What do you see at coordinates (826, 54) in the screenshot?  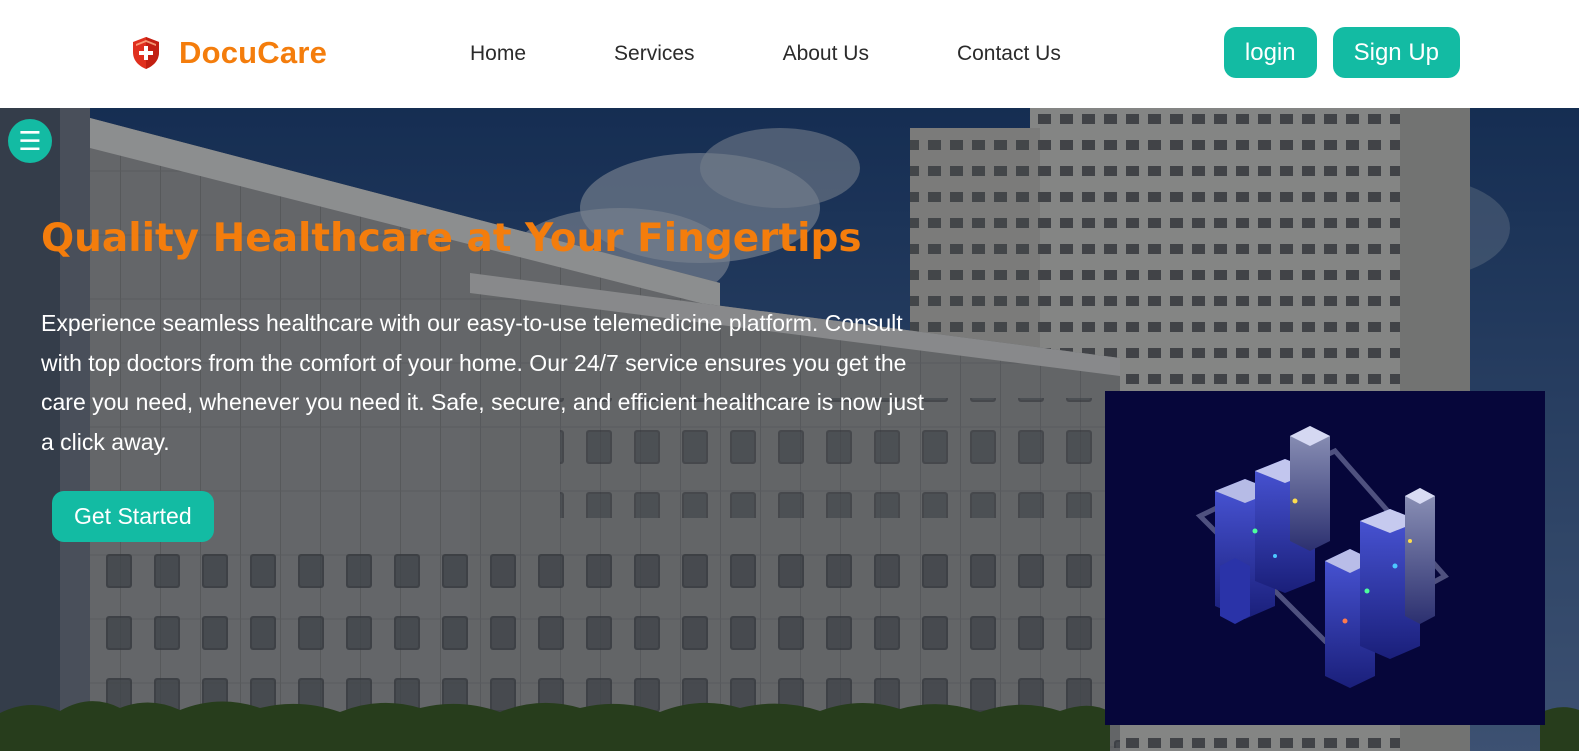 I see `nav-about-us: About Us` at bounding box center [826, 54].